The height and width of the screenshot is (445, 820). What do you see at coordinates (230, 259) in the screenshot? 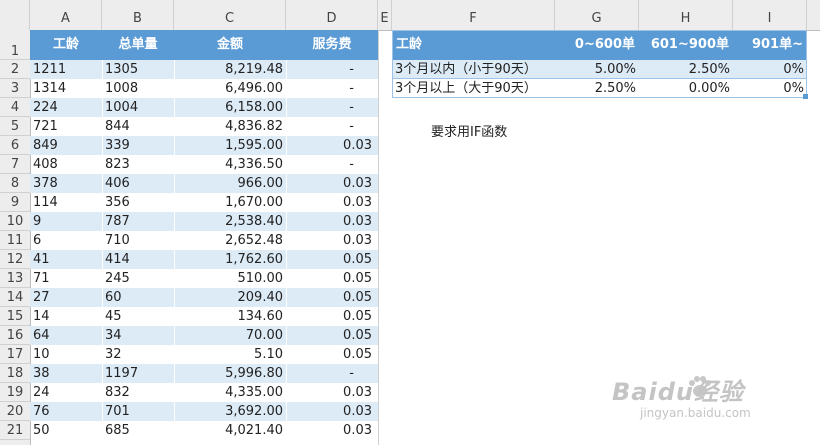
I see `table-cell: 1,762.60` at bounding box center [230, 259].